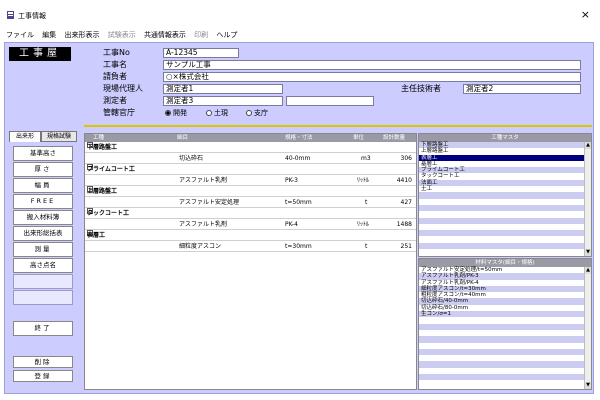 The height and width of the screenshot is (400, 600). I want to click on row-category: 上層路盤工, so click(102, 191).